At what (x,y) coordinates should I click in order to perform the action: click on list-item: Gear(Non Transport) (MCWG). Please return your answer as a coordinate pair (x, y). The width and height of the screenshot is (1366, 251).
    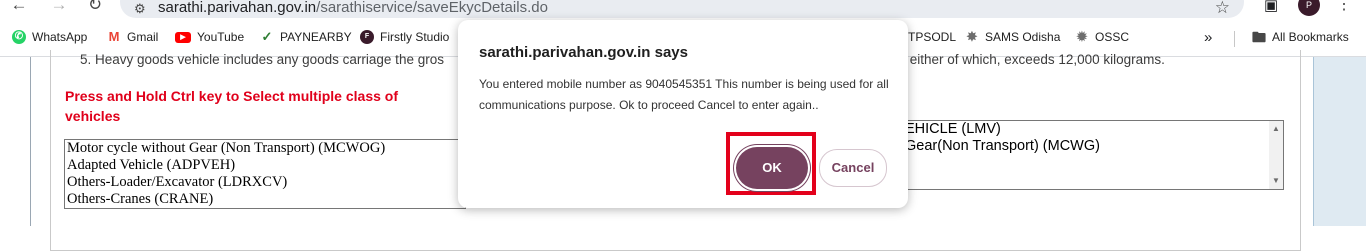
    Looking at the image, I should click on (1082, 146).